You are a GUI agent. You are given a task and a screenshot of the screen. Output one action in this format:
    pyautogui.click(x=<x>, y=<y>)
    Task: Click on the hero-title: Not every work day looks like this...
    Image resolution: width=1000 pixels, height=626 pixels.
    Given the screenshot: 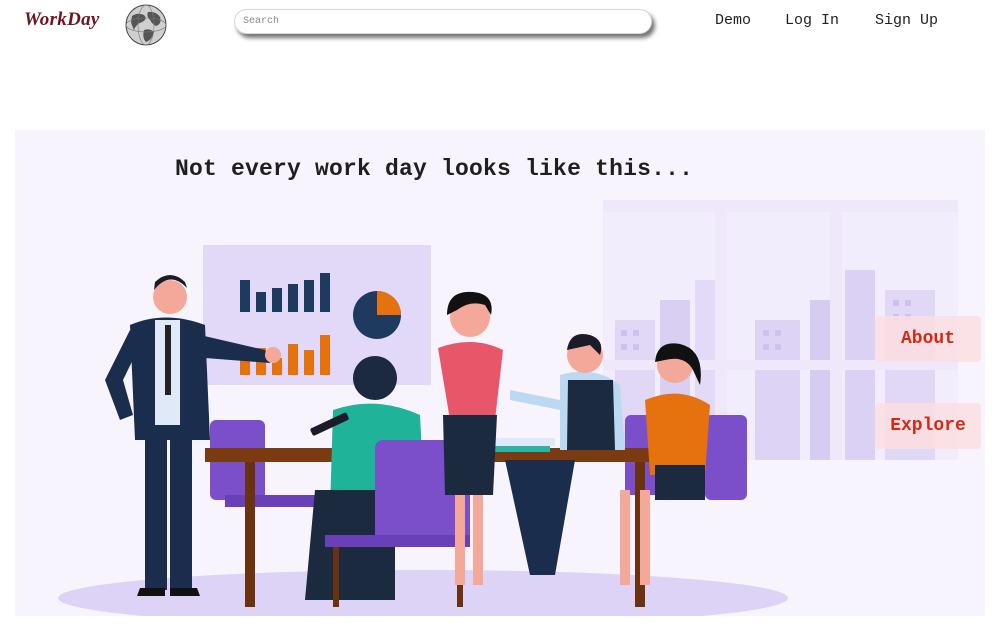 What is the action you would take?
    pyautogui.click(x=434, y=169)
    